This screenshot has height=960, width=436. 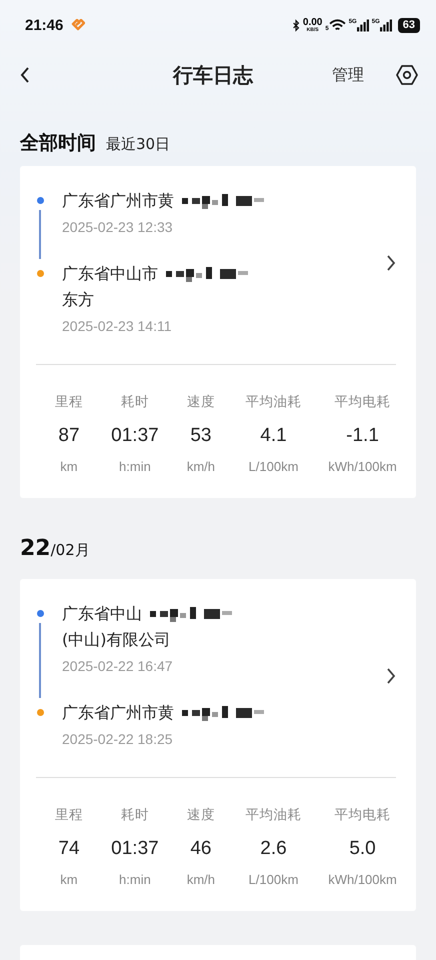 What do you see at coordinates (78, 25) in the screenshot?
I see `heart-icon` at bounding box center [78, 25].